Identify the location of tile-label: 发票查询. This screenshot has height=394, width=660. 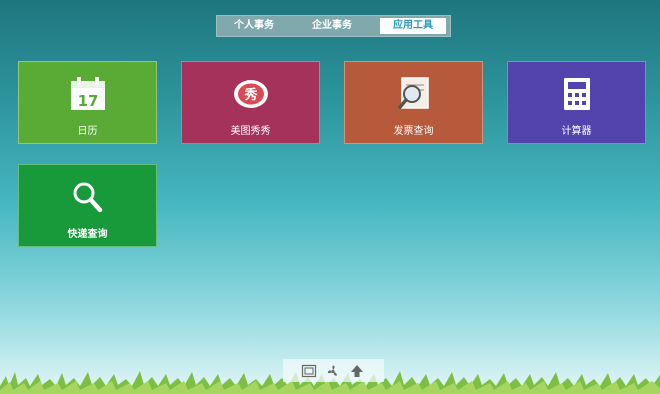
(413, 131).